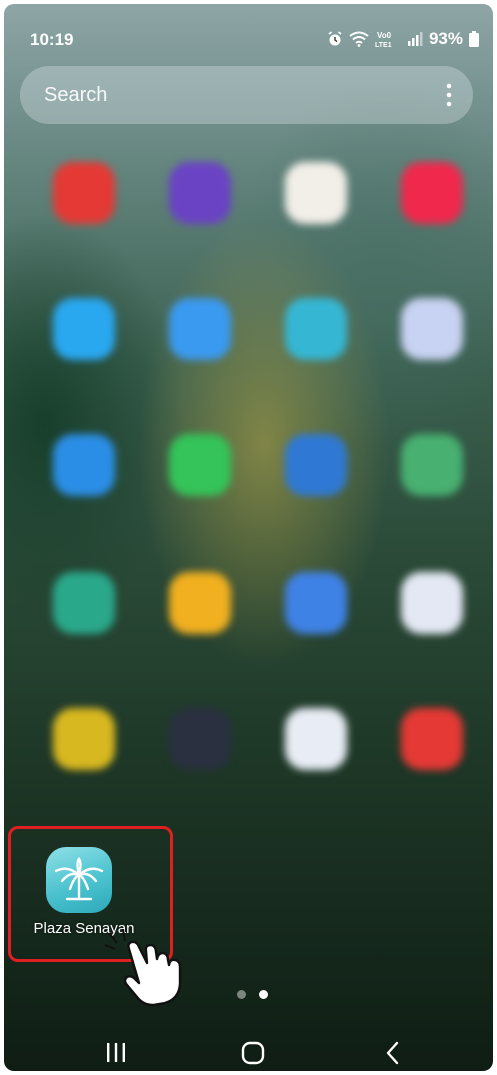  I want to click on samsung-free-icon, so click(432, 193).